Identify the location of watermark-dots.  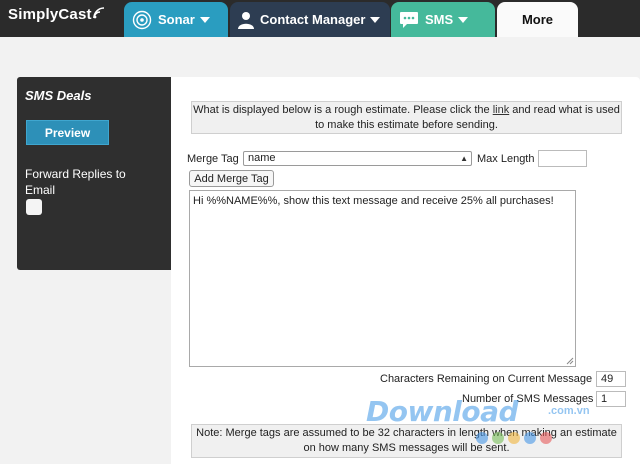
(514, 438).